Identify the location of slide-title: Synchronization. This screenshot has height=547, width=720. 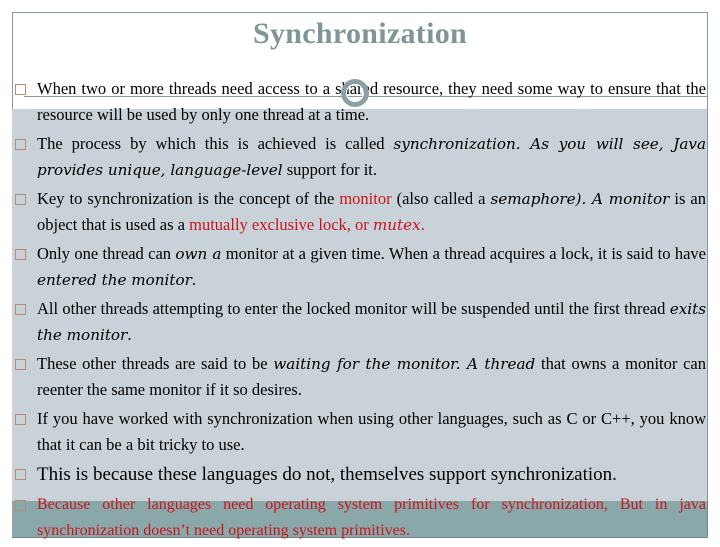
(360, 33).